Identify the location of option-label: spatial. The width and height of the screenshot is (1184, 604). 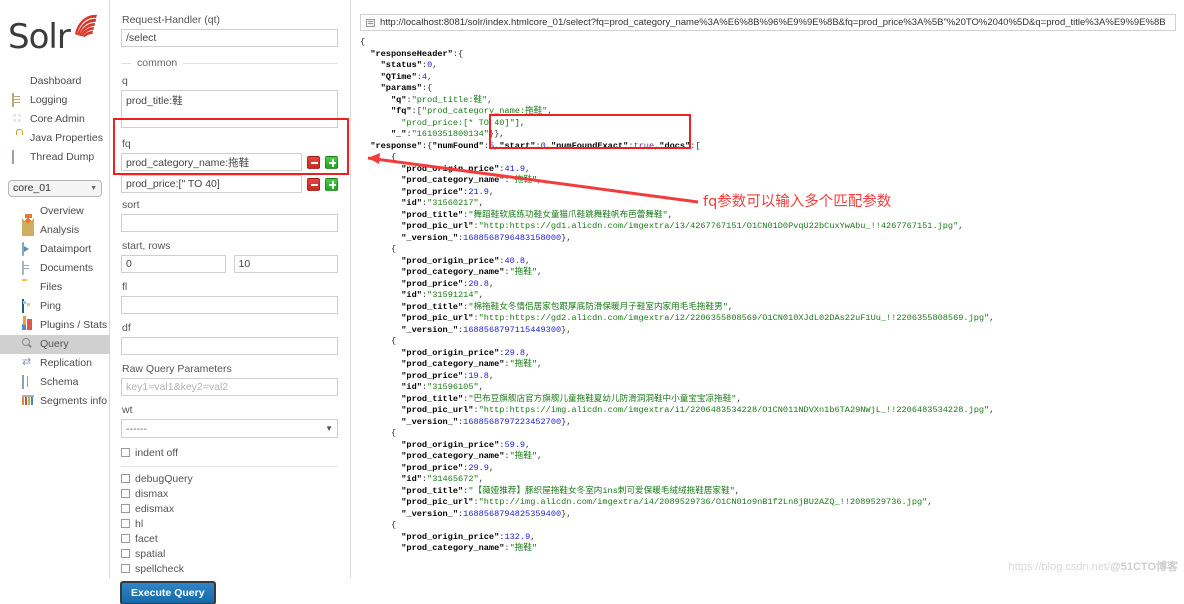
(150, 553).